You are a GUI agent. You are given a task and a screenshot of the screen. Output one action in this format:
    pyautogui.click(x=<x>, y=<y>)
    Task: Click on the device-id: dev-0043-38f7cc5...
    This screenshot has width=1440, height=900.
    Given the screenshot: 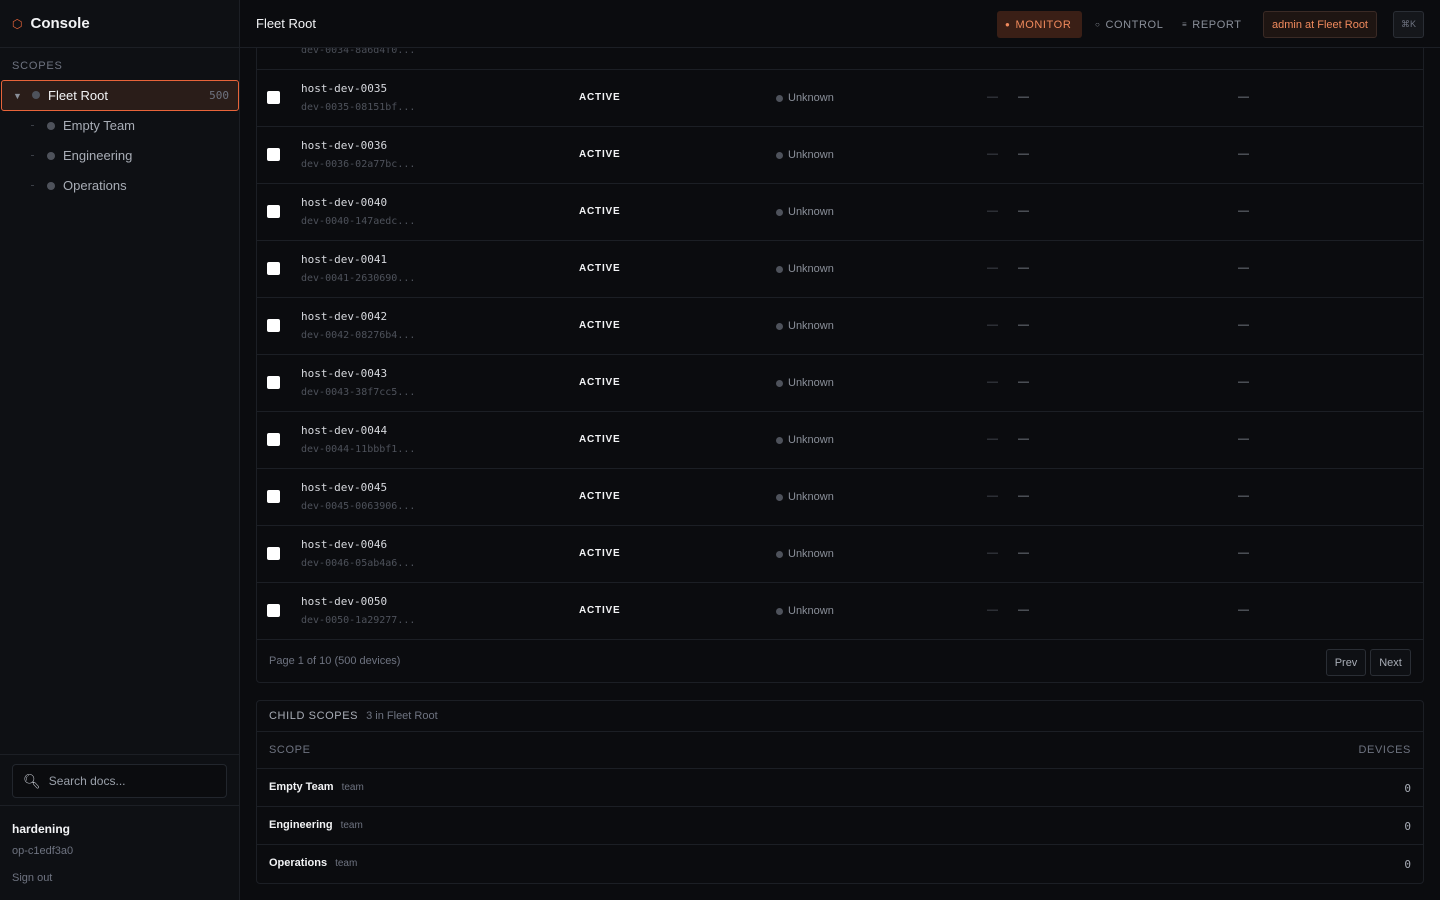 What is the action you would take?
    pyautogui.click(x=358, y=392)
    